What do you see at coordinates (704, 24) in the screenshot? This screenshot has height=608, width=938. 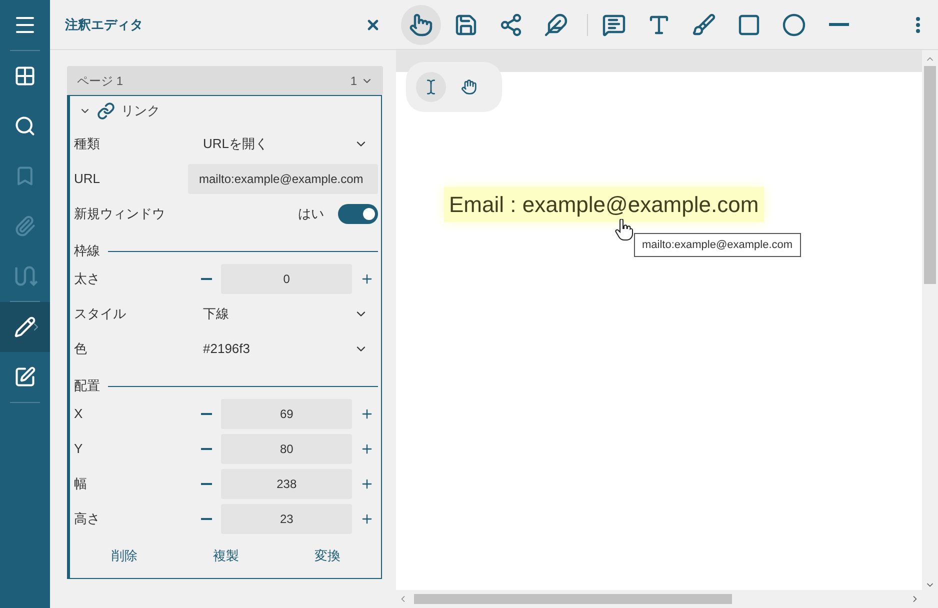 I see `brush-icon` at bounding box center [704, 24].